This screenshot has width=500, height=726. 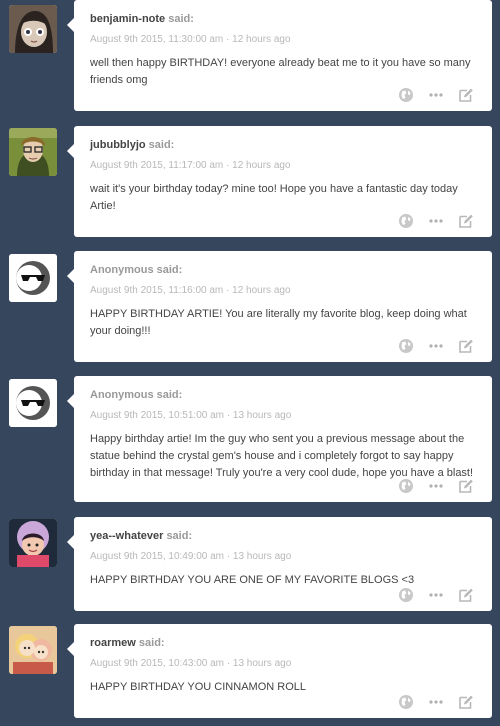 I want to click on avatar-benjamin-note-image, so click(x=33, y=29).